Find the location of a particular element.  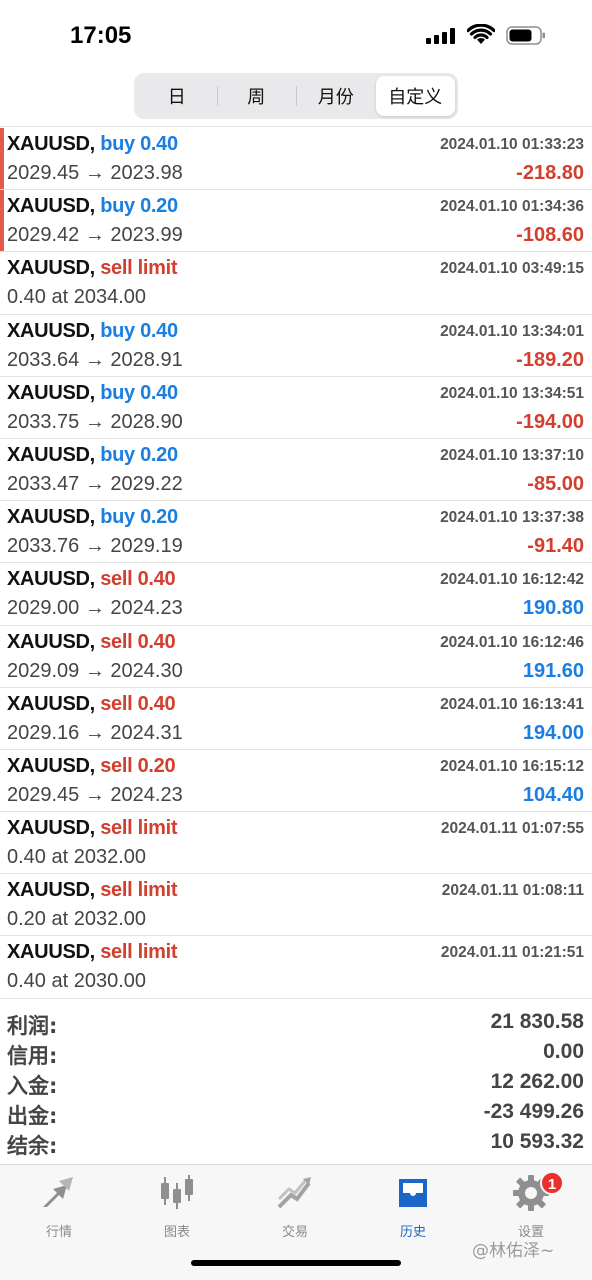

order-price: 2029.45 → 2024.23 is located at coordinates (95, 794).